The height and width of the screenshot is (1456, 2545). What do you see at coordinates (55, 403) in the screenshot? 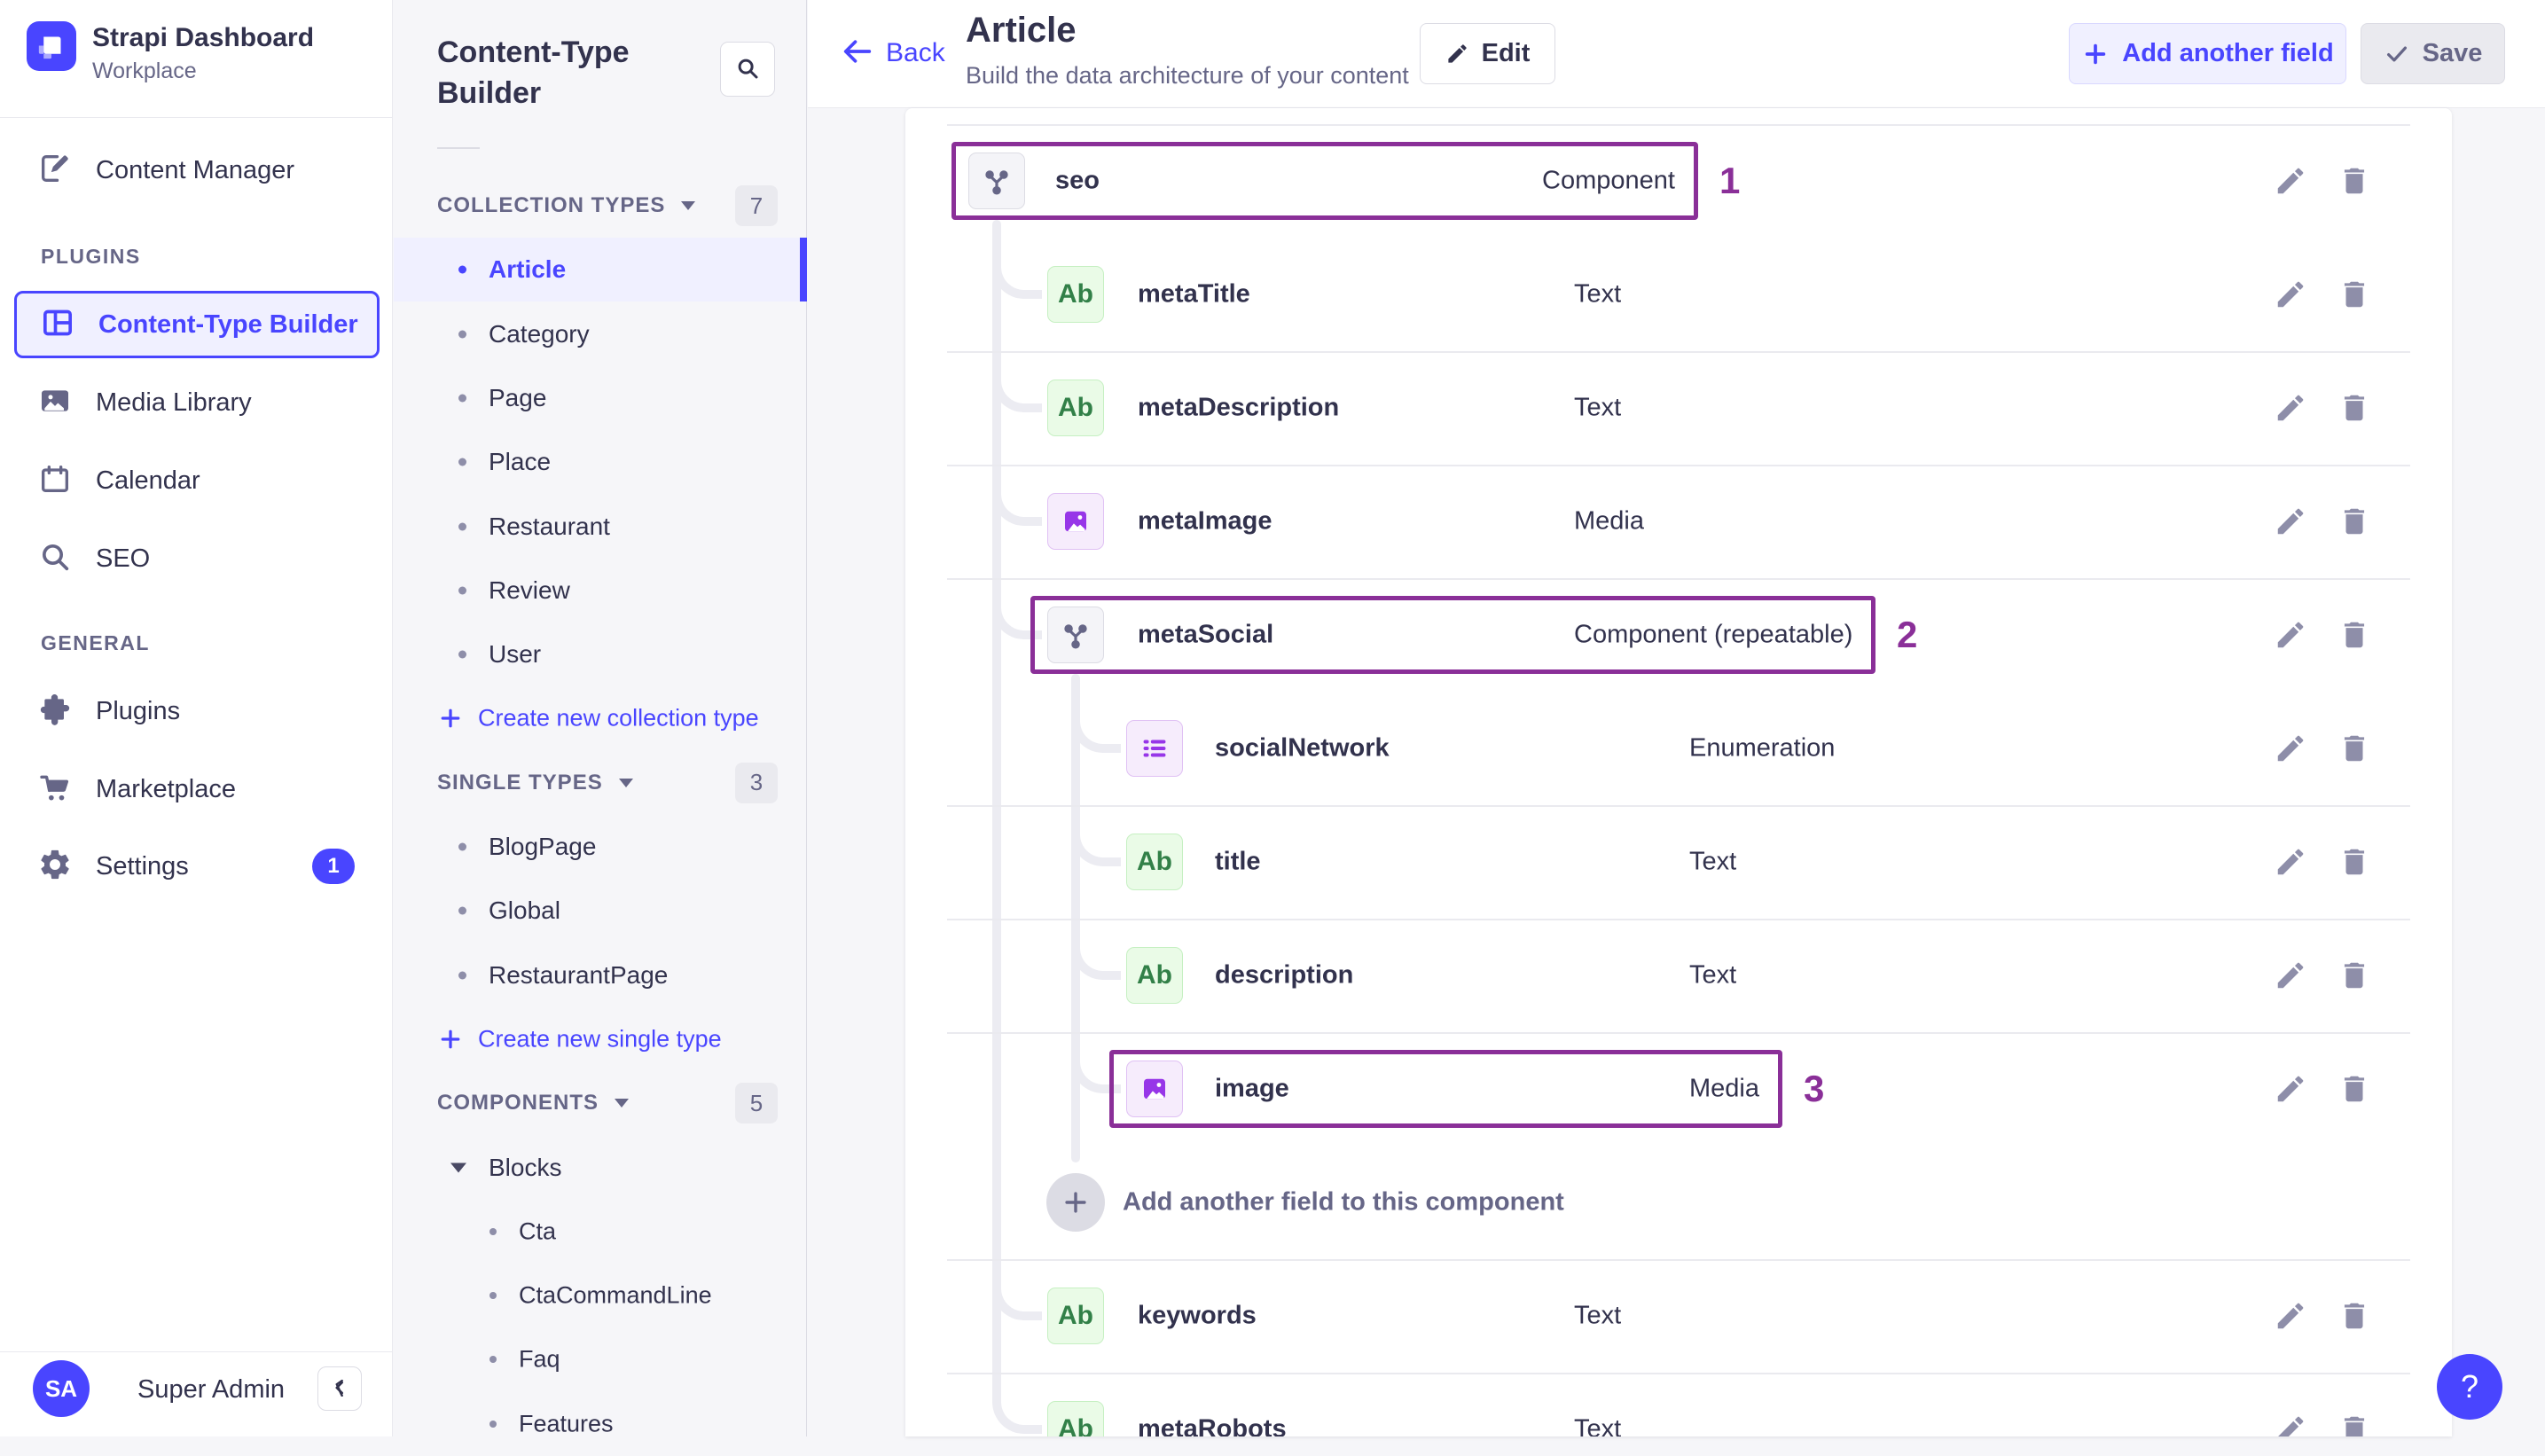
I see `image-icon` at bounding box center [55, 403].